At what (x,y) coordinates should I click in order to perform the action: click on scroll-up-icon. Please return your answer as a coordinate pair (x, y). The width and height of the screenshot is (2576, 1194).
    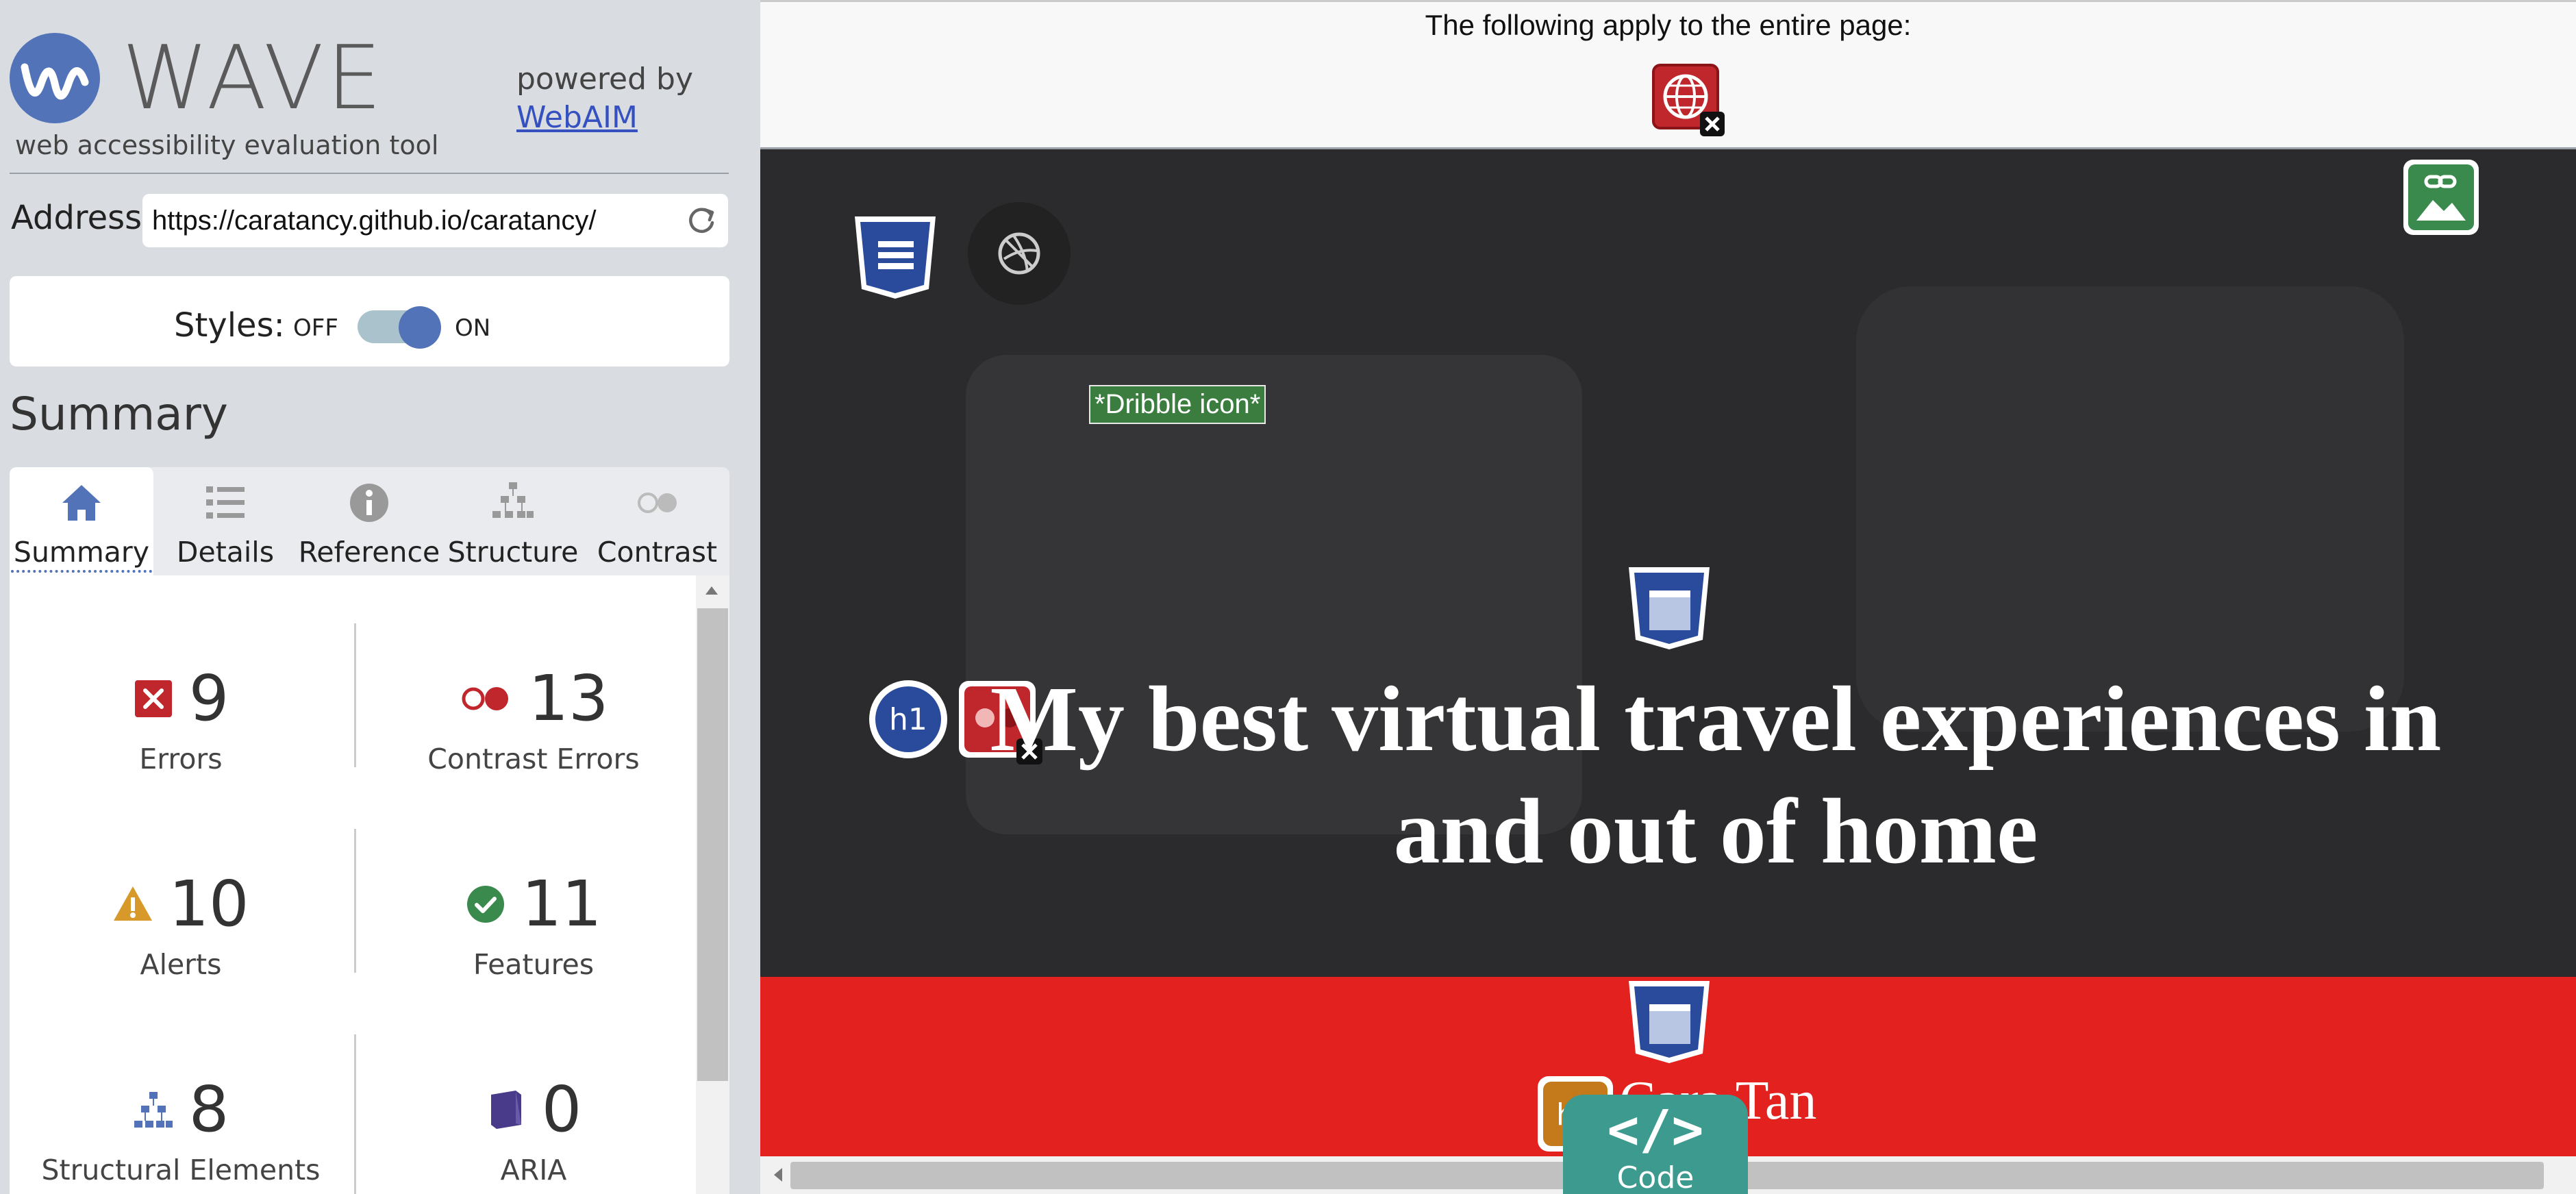
    Looking at the image, I should click on (711, 590).